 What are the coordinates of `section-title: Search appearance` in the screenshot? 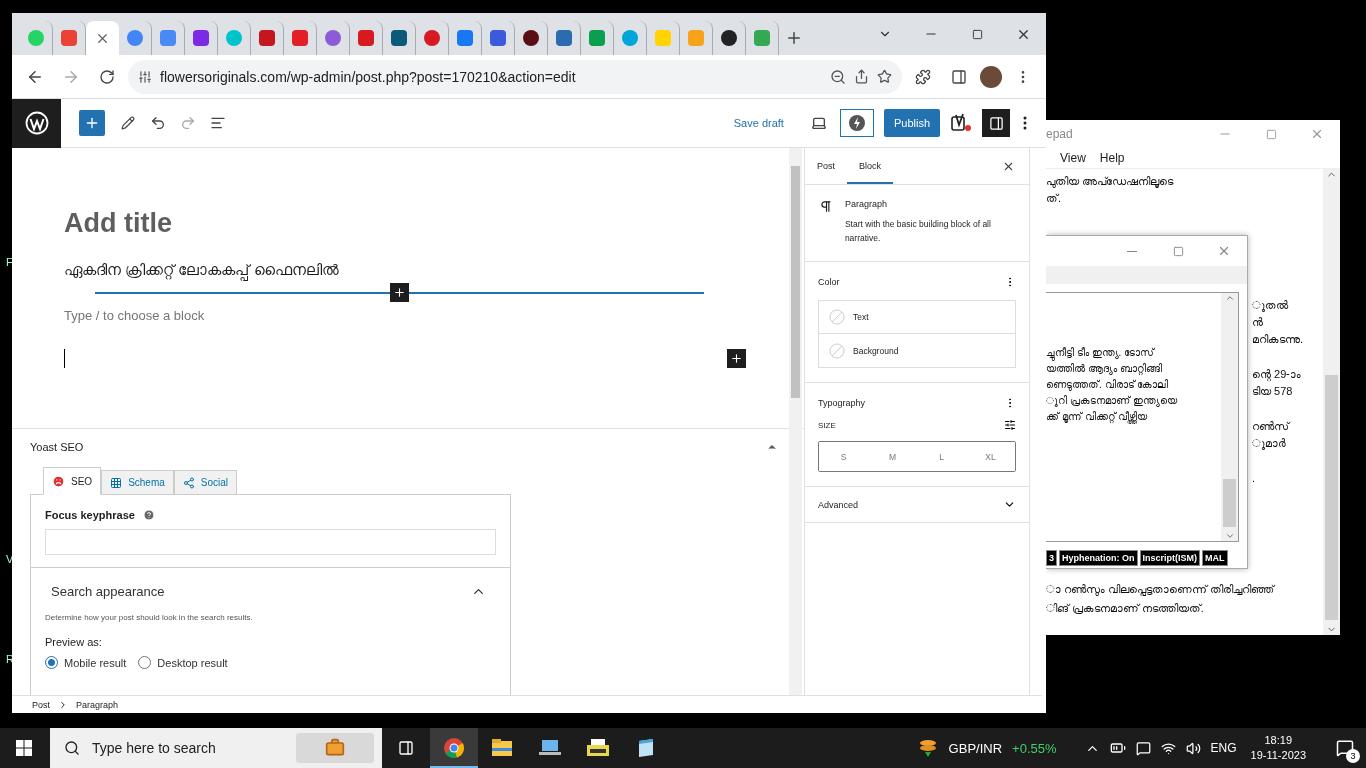 It's located at (108, 591).